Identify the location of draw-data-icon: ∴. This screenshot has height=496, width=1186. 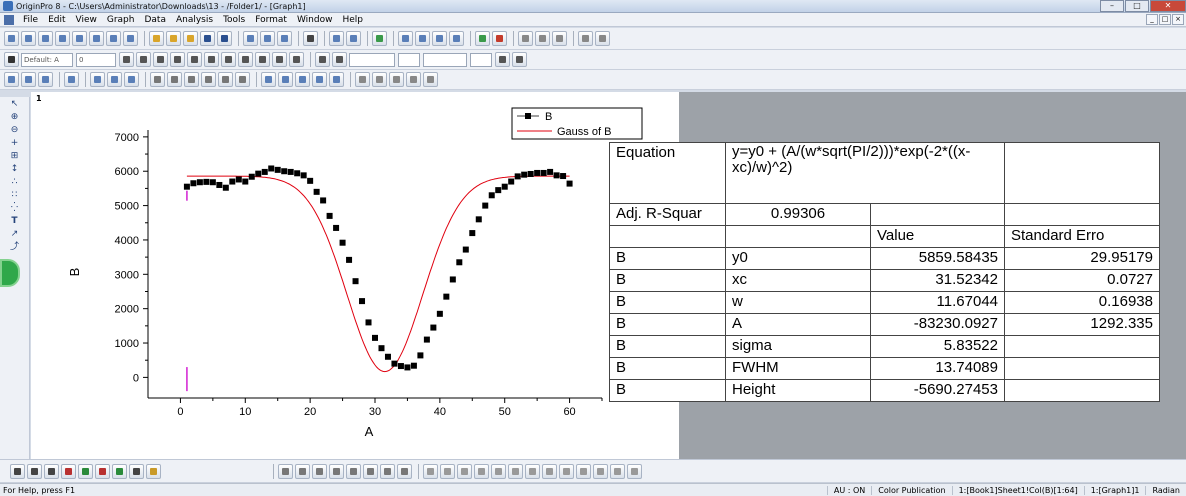
(14, 182).